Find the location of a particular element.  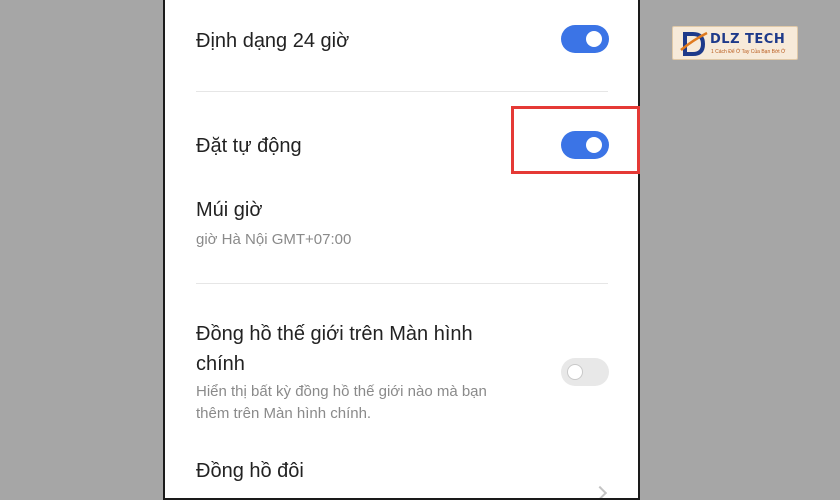

timezone-row: Múi giờ giờ Hà Nội GMT+07:00 is located at coordinates (402, 224).